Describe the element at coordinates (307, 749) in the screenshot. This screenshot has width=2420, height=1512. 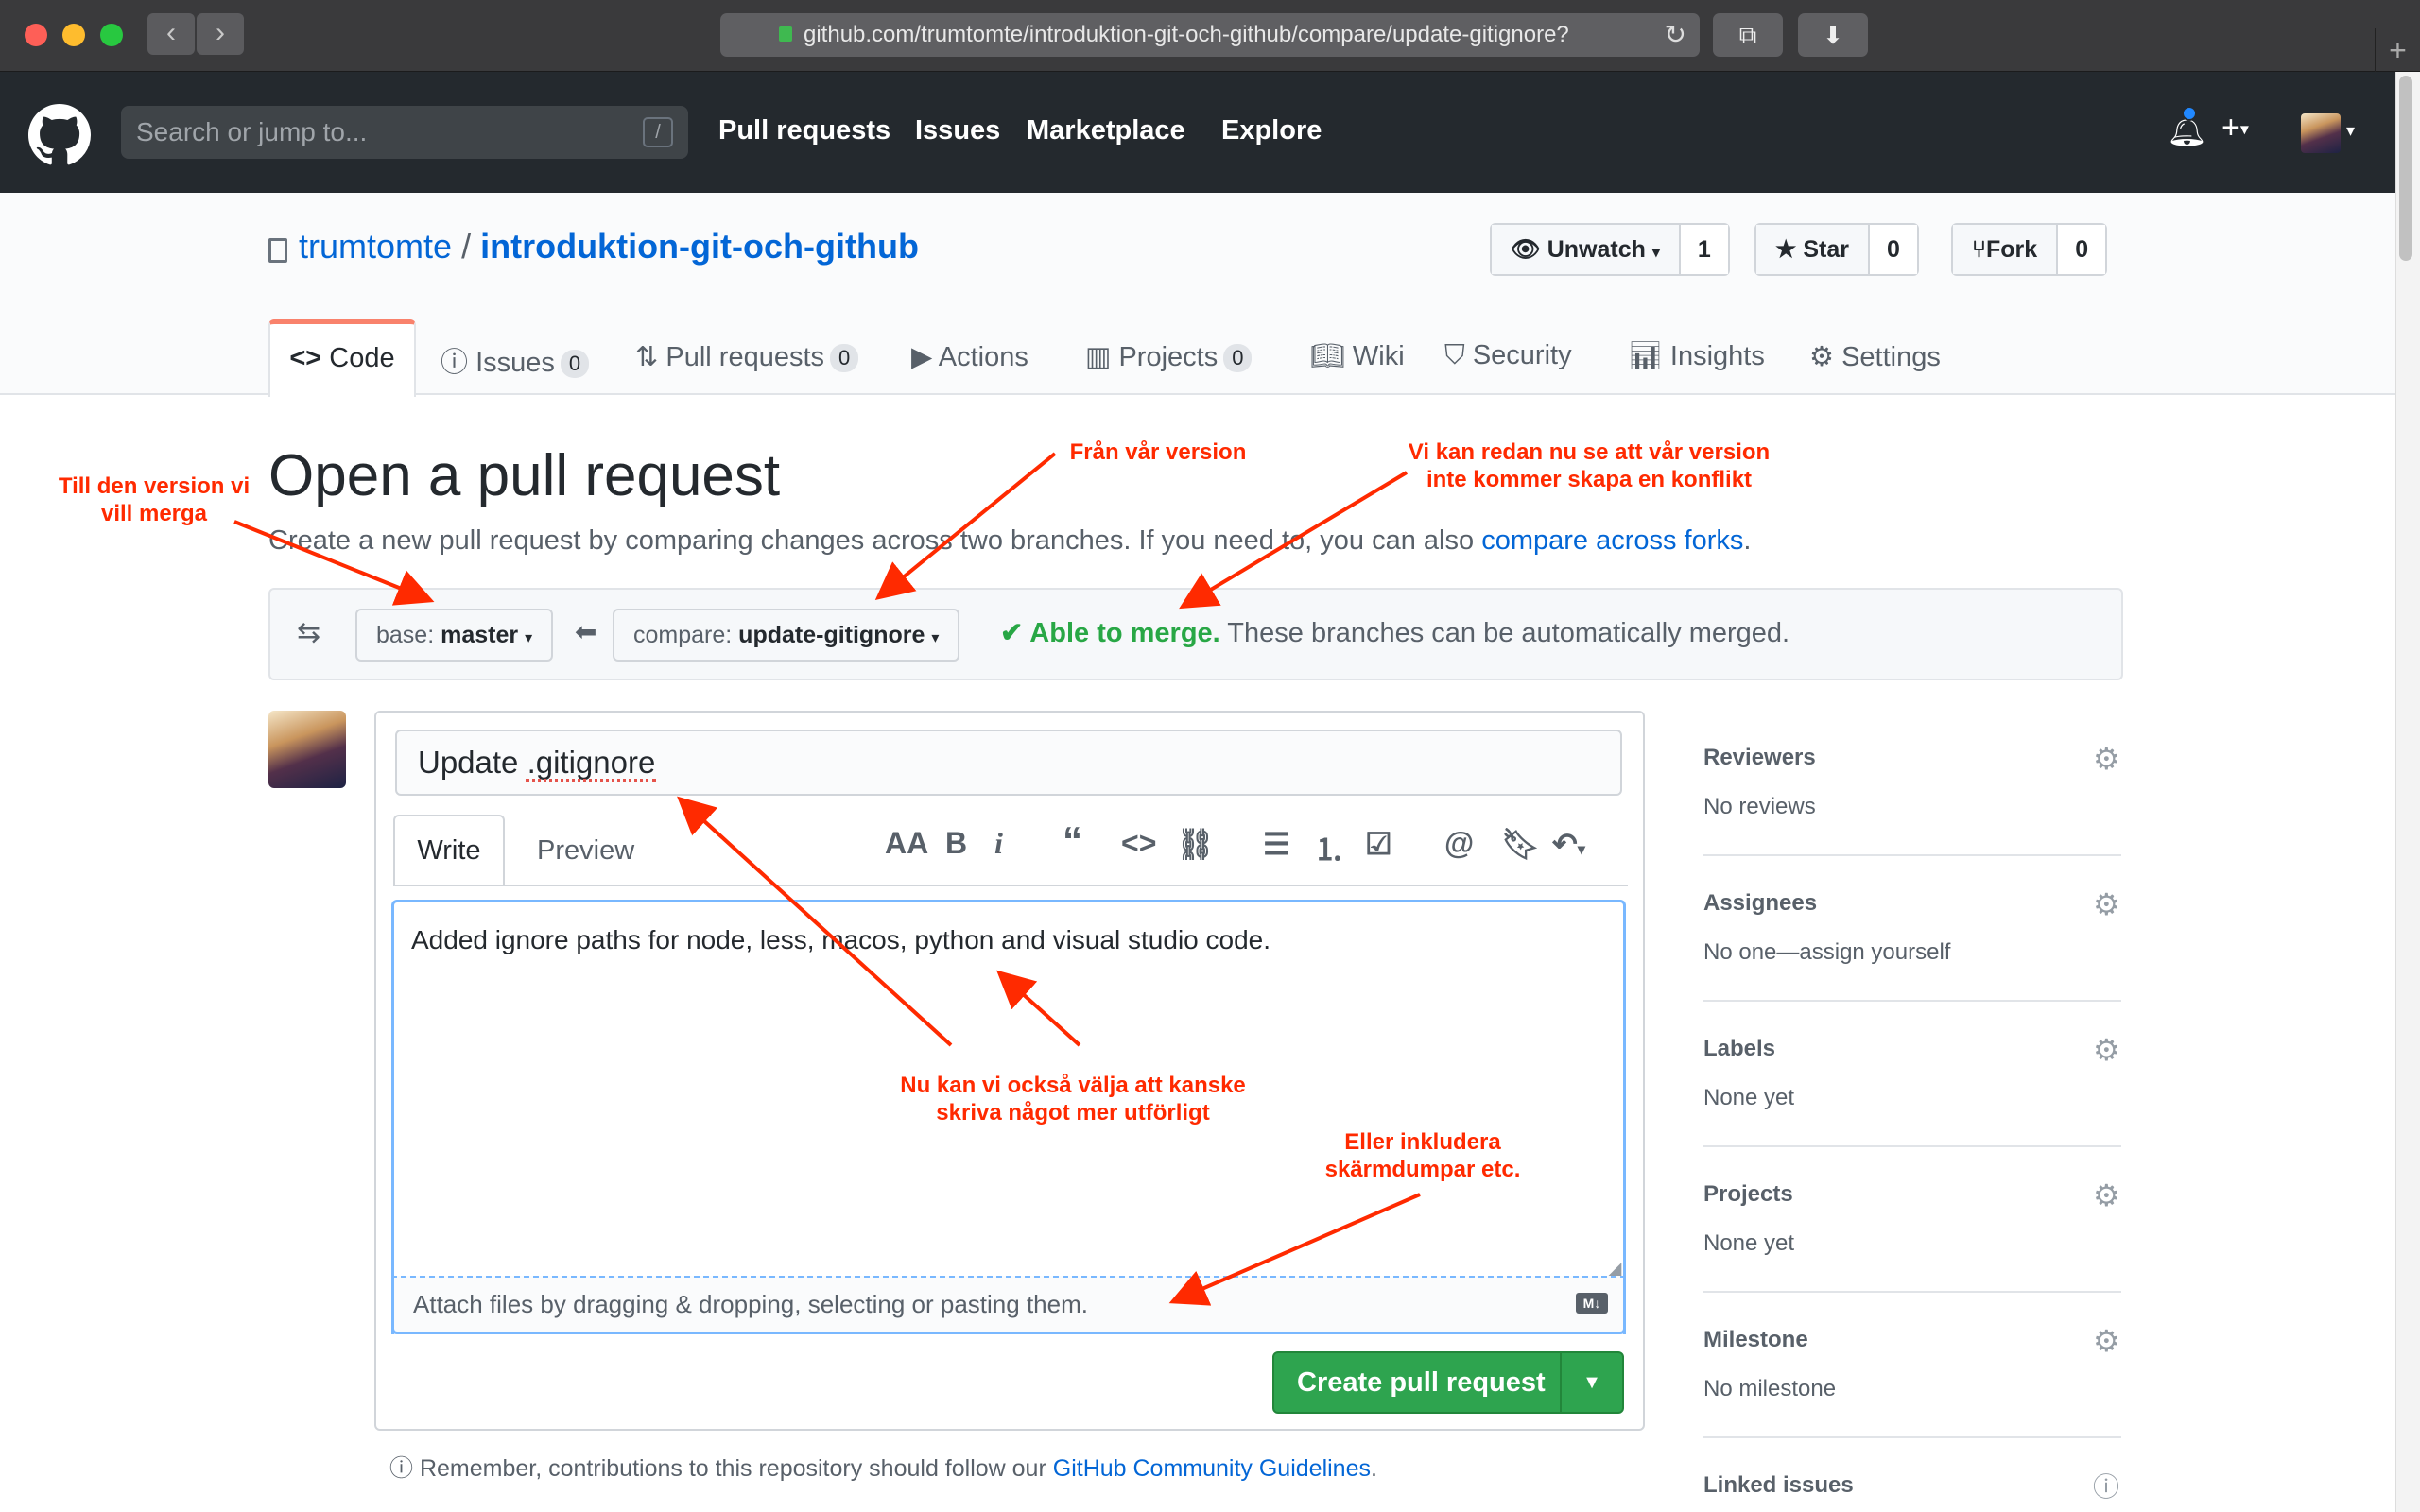
I see `author-avatar` at that location.